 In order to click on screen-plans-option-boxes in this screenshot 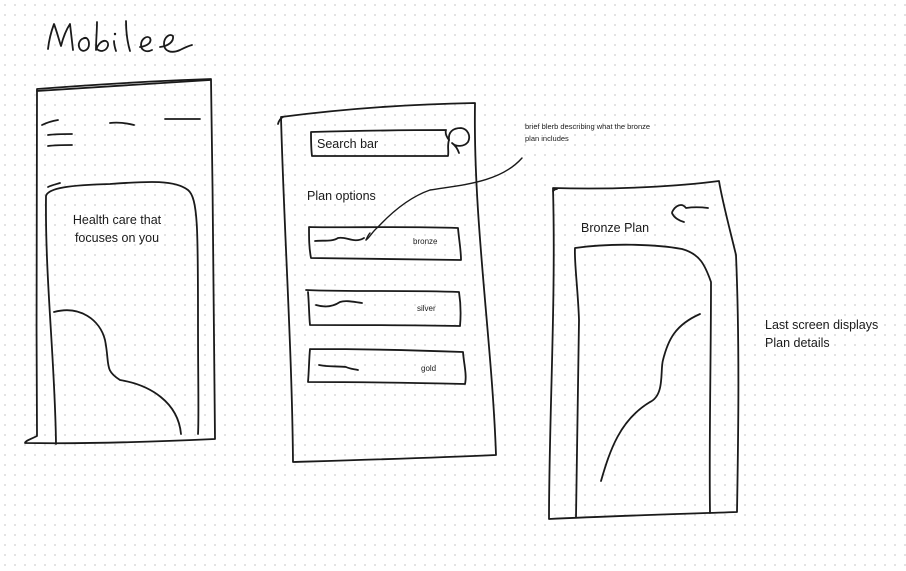, I will do `click(386, 305)`.